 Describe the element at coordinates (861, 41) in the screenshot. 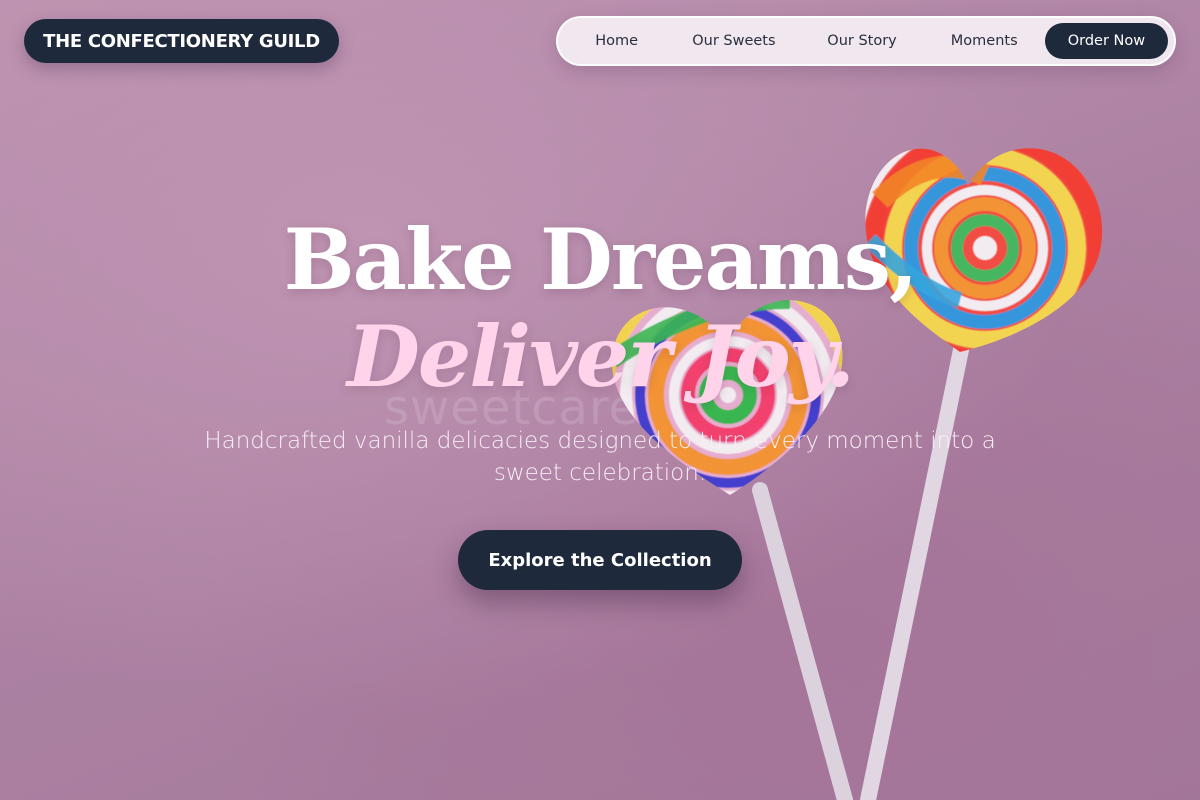

I see `nav-link-our-story: Our Story` at that location.